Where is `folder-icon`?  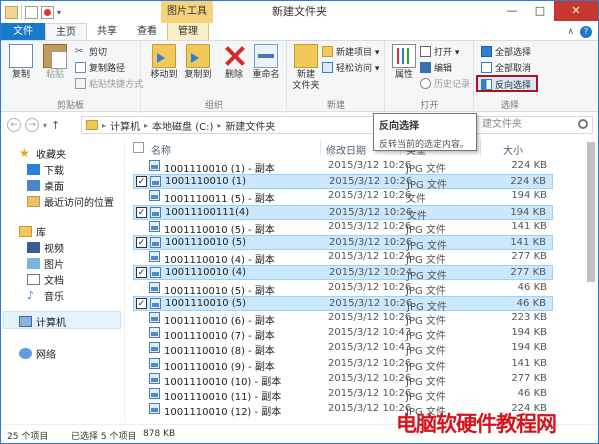
folder-icon is located at coordinates (11, 12).